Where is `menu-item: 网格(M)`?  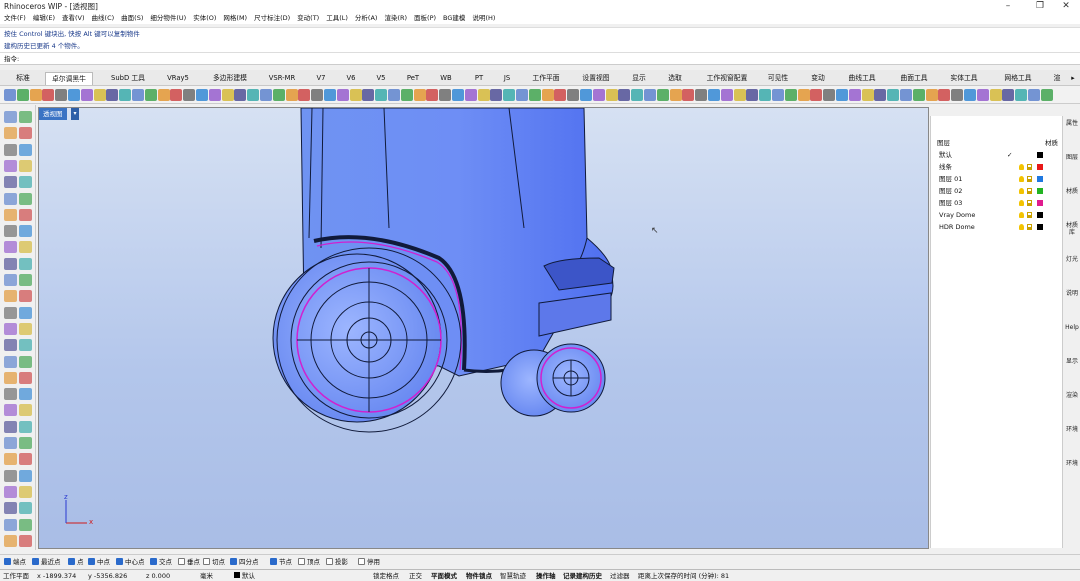 menu-item: 网格(M) is located at coordinates (235, 18).